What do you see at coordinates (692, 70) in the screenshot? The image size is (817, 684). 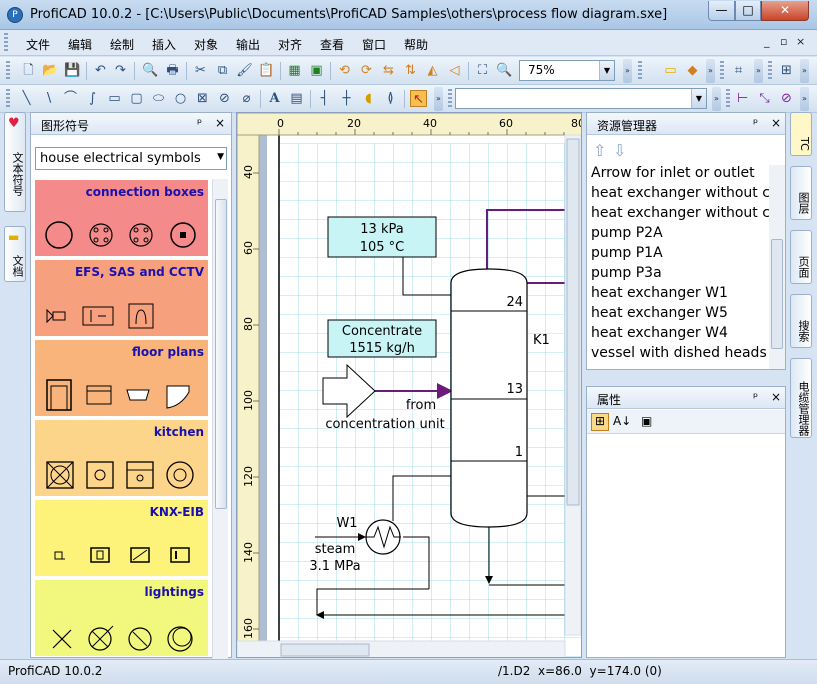 I see `shapes-icon: ◆` at bounding box center [692, 70].